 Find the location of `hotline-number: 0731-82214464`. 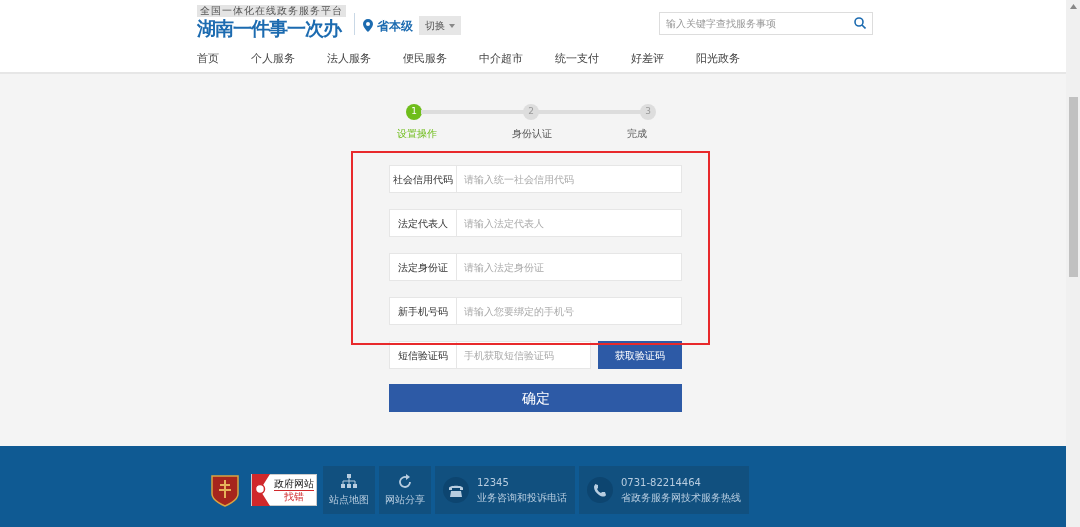

hotline-number: 0731-82214464 is located at coordinates (661, 483).